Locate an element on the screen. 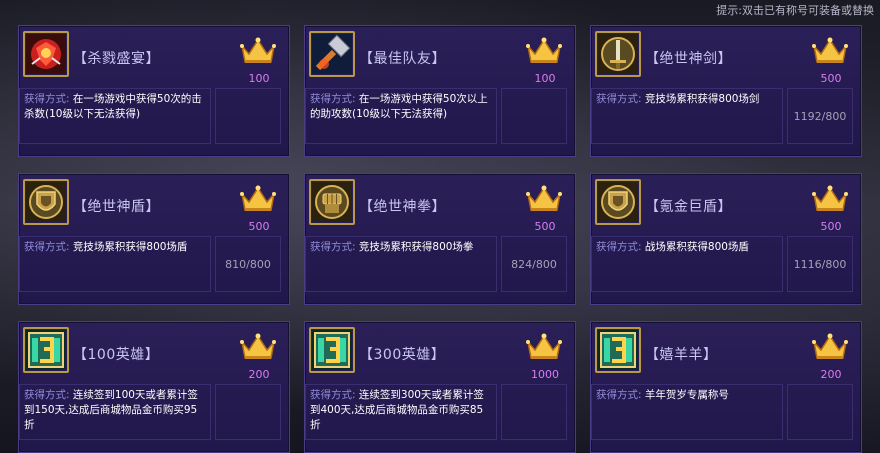 This screenshot has width=880, height=453. title-card: 【氪金巨盾】 500 获得方式: 战场累积获得800场盾 1116/800 is located at coordinates (726, 239).